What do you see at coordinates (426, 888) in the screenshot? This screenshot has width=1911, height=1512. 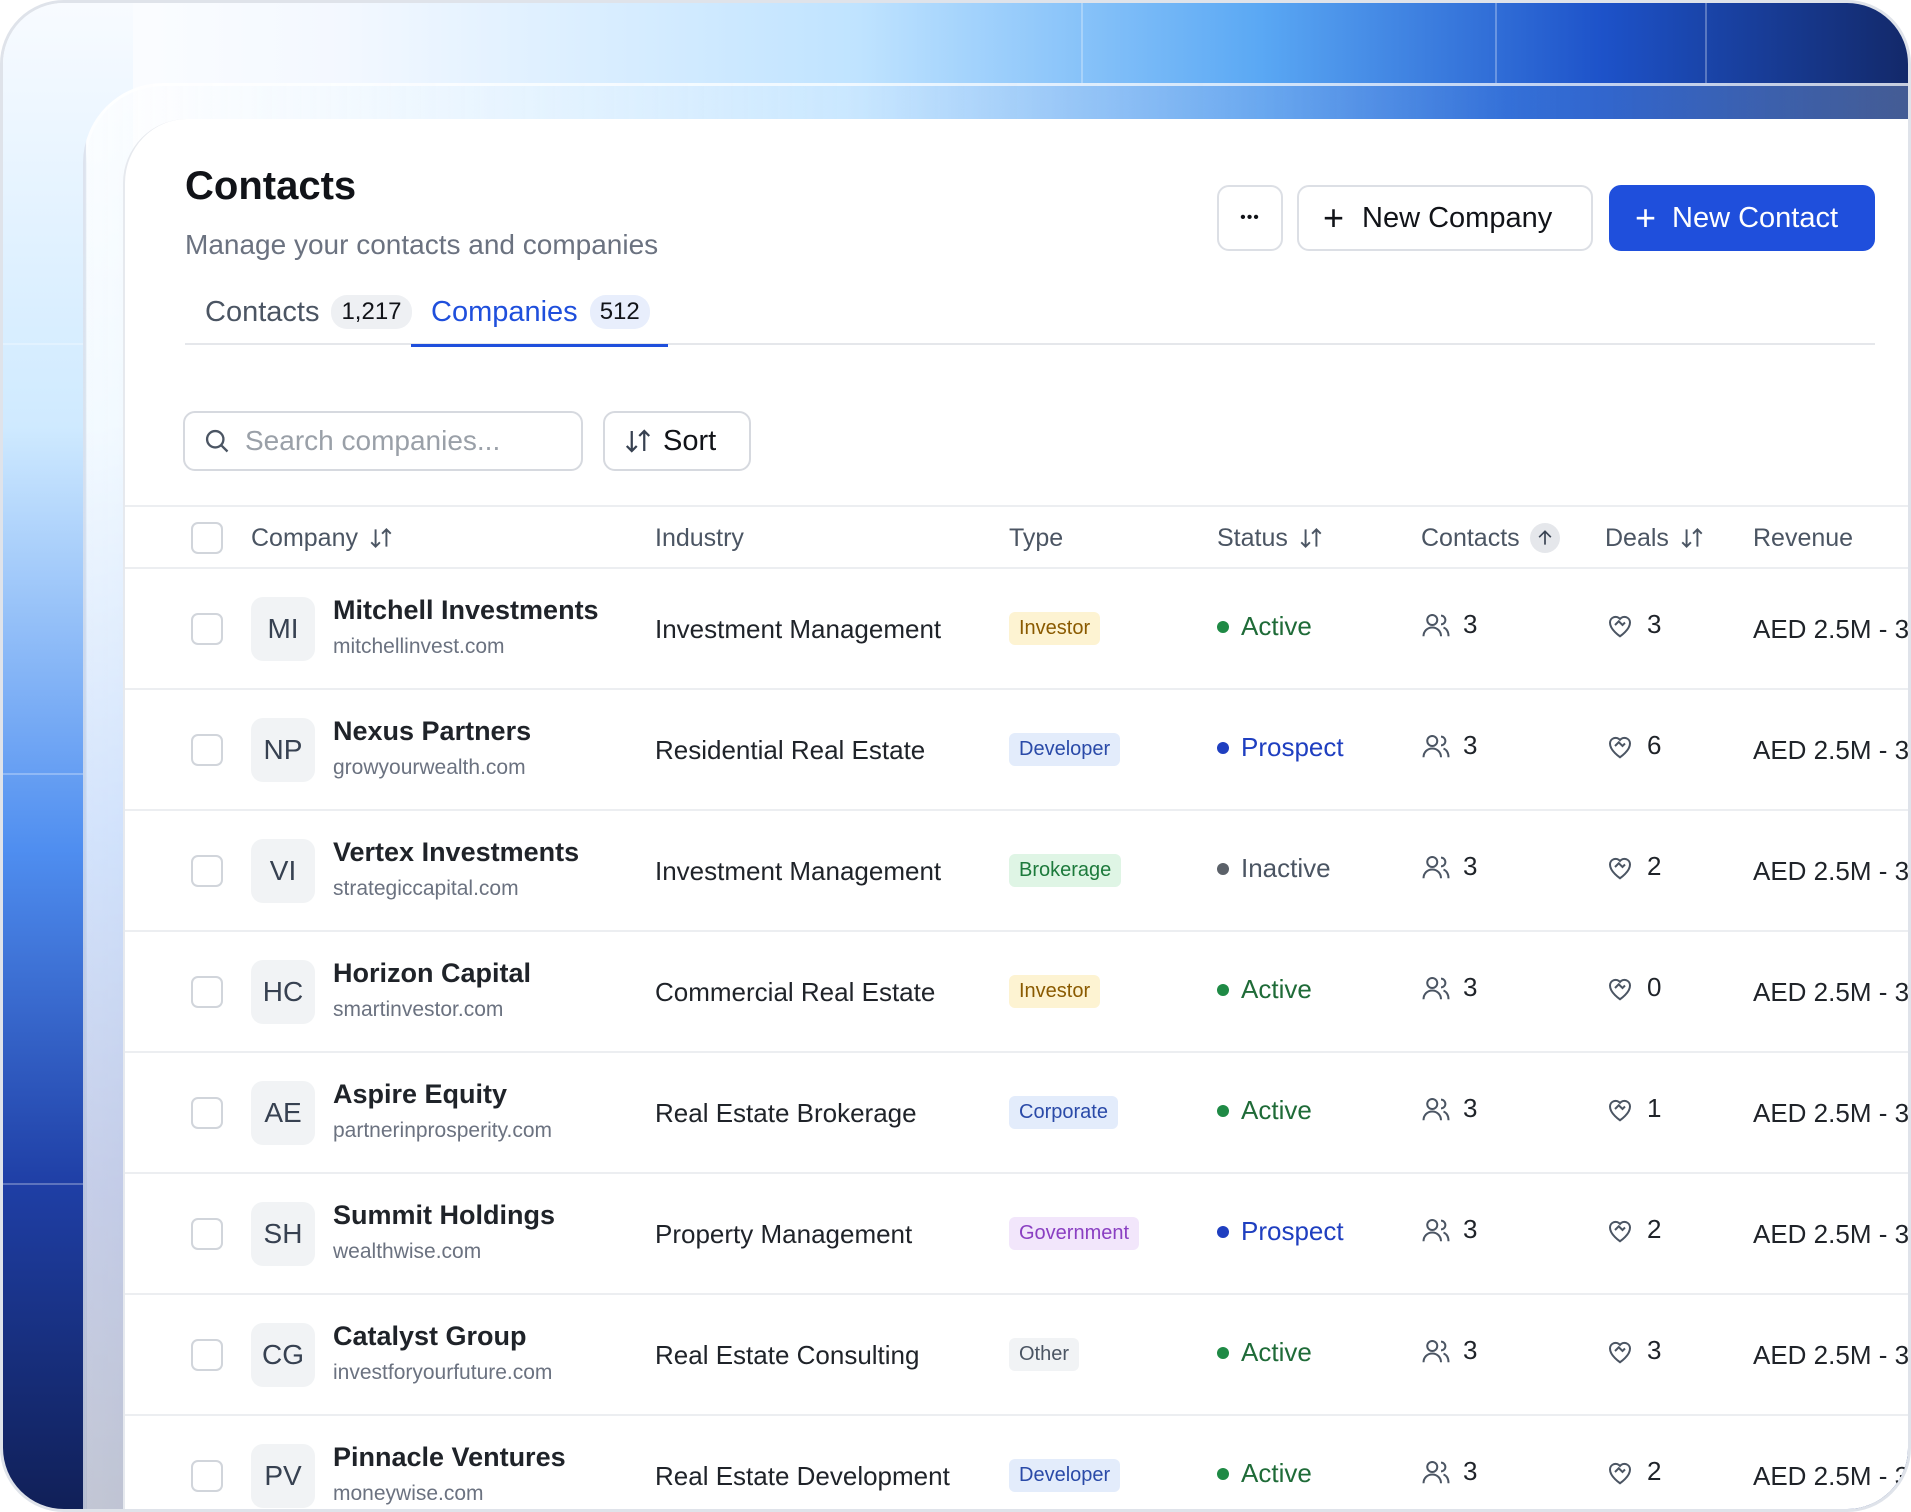 I see `company-domain: strategiccapital.com` at bounding box center [426, 888].